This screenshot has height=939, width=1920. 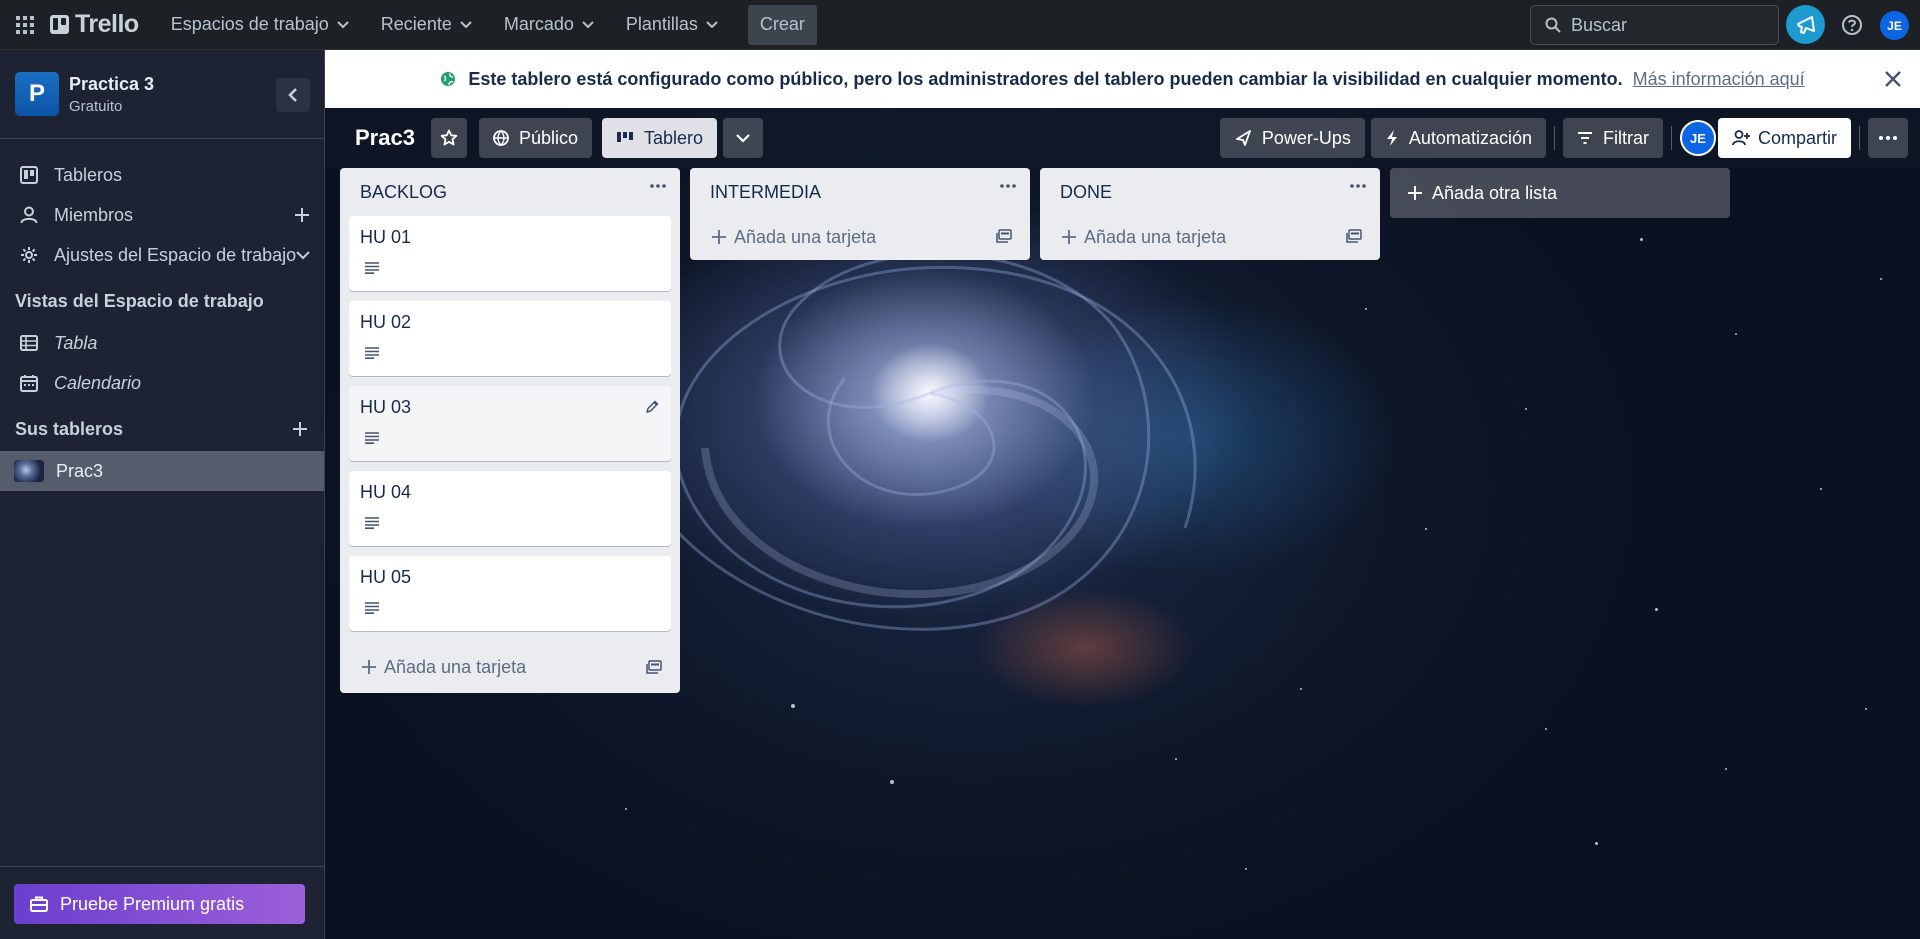 I want to click on list-header: INTERMEDIA, so click(x=860, y=192).